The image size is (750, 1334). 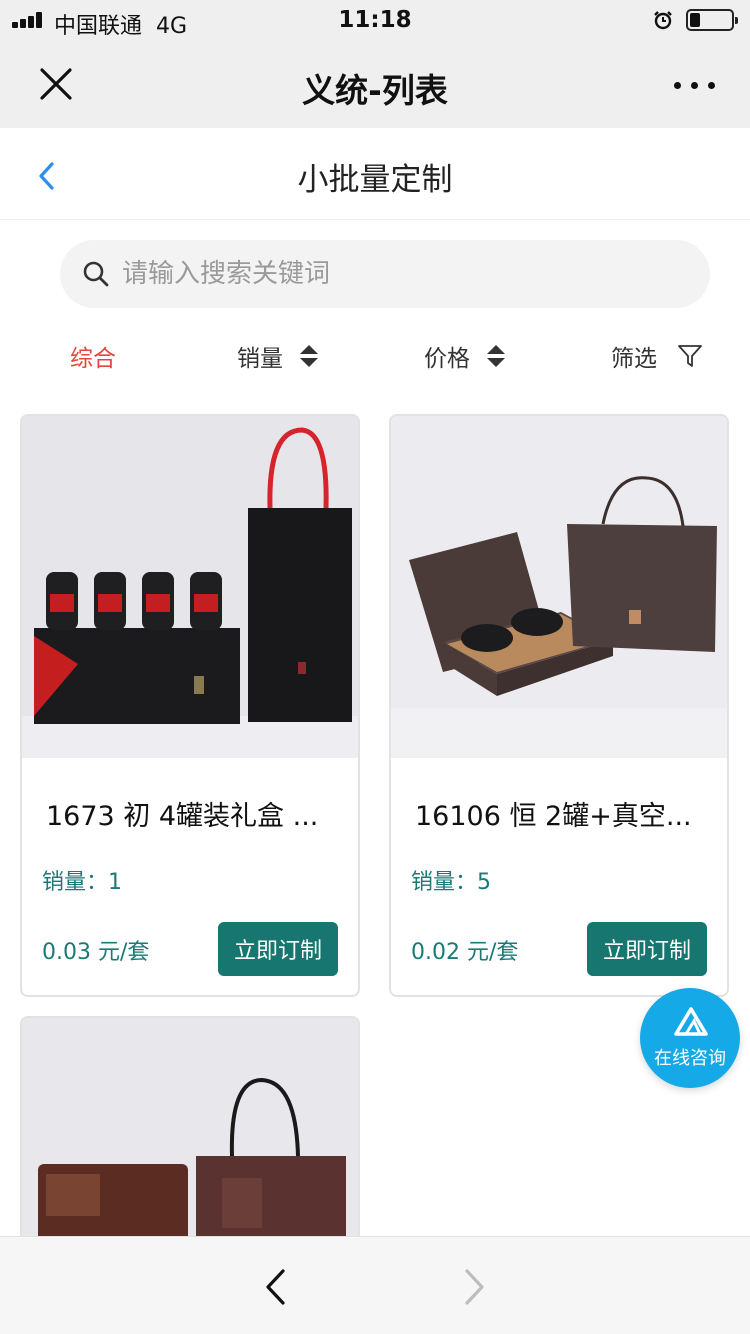 I want to click on battery-icon, so click(x=712, y=20).